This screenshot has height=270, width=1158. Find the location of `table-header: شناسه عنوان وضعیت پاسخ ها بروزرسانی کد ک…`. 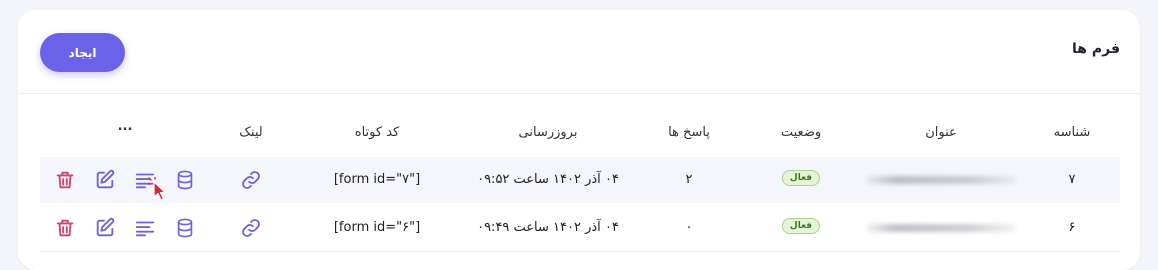

table-header: شناسه عنوان وضعیت پاسخ ها بروزرسانی کد ک… is located at coordinates (579, 132).